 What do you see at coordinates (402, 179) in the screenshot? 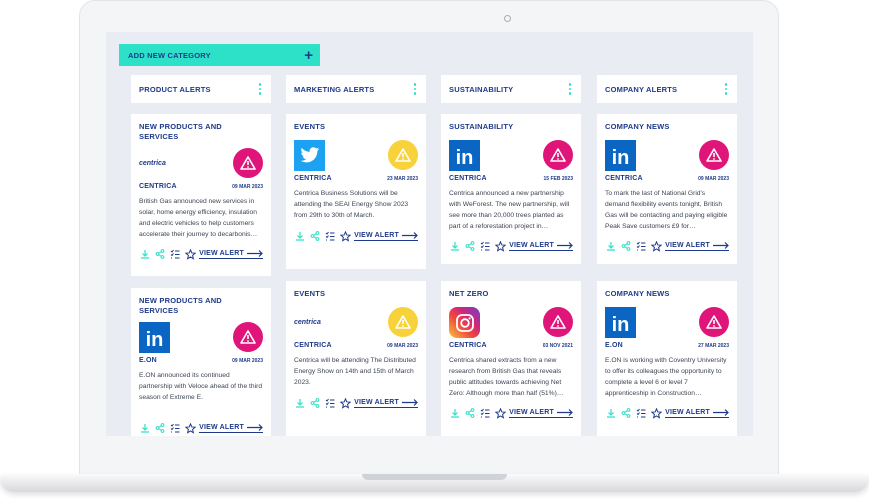
I see `alert-date: 23 MAR 2023` at bounding box center [402, 179].